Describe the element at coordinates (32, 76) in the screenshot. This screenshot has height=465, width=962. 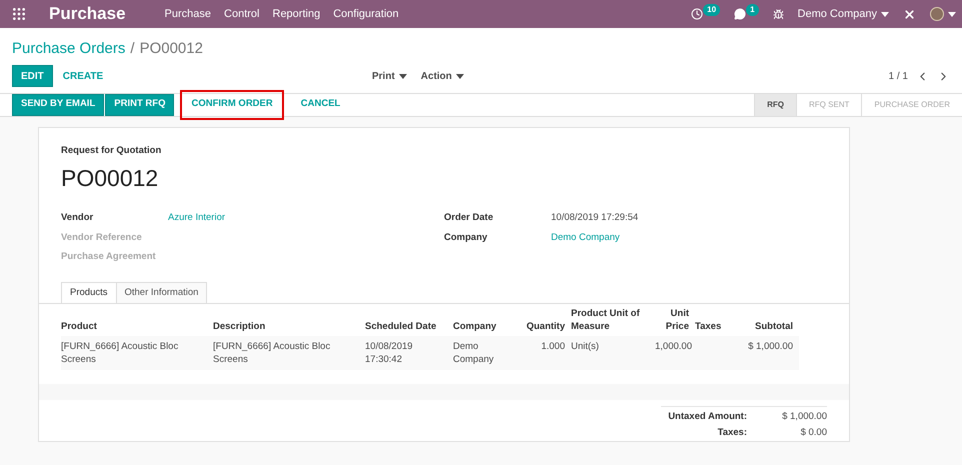
I see `edit-button: EDIT` at that location.